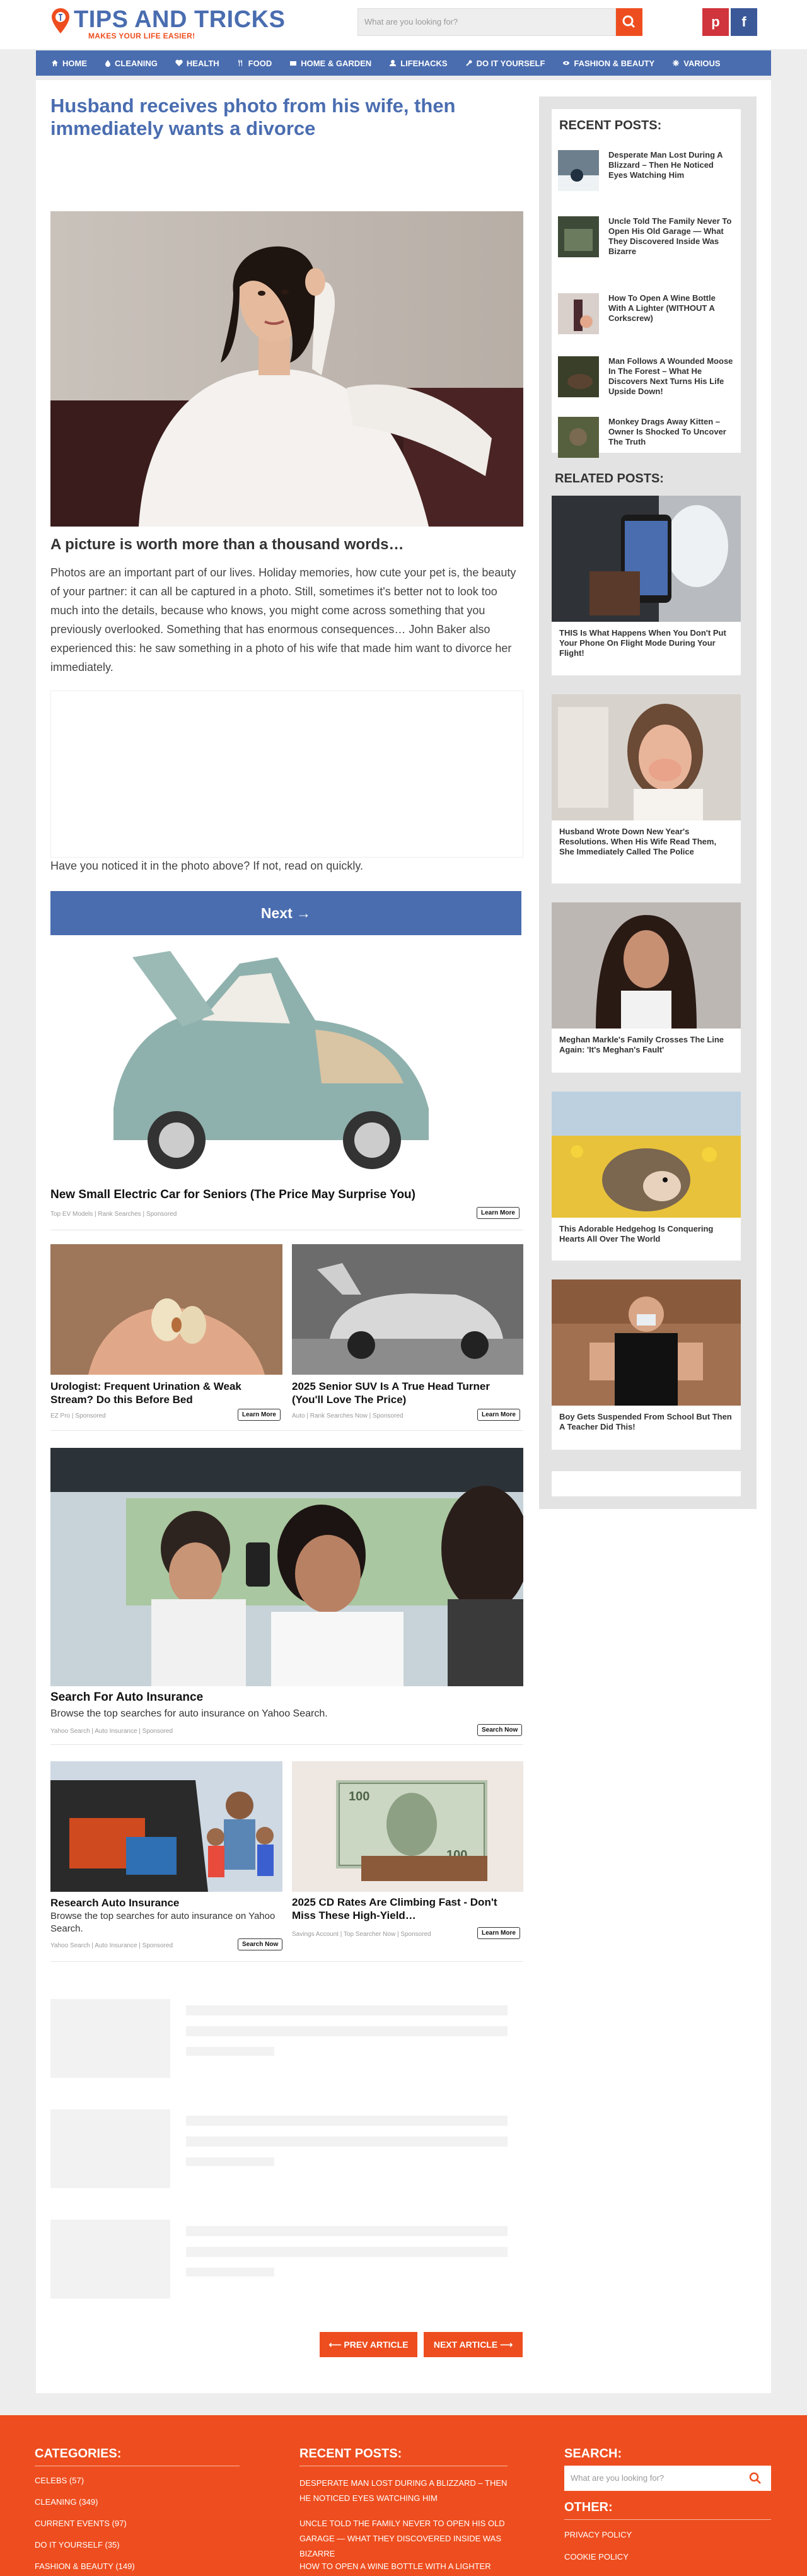 Image resolution: width=807 pixels, height=2576 pixels. Describe the element at coordinates (166, 1827) in the screenshot. I see `ad-ins2-image` at that location.